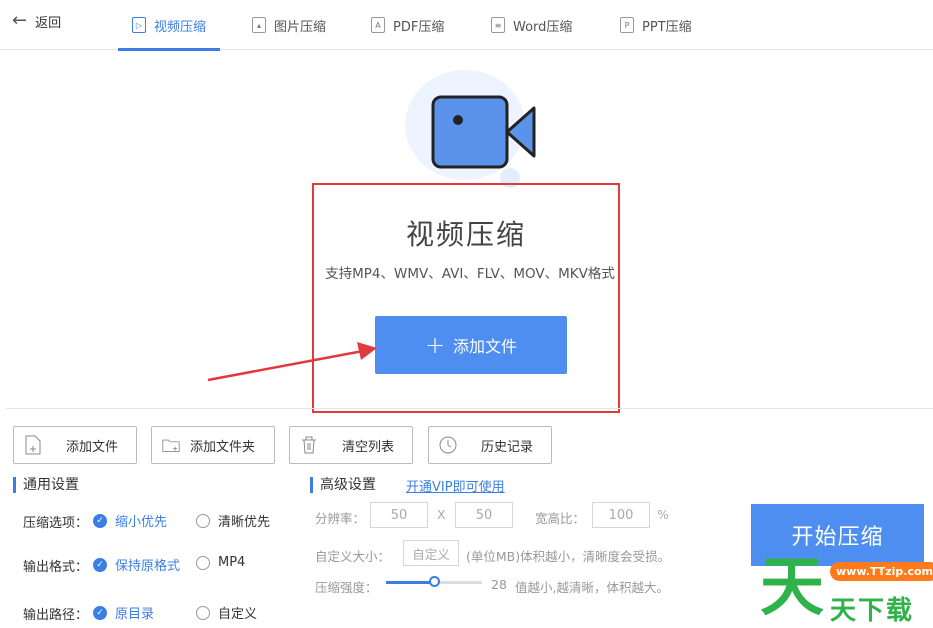 Image resolution: width=933 pixels, height=628 pixels. I want to click on radio-keep-format: ✓ 保持原格式, so click(136, 564).